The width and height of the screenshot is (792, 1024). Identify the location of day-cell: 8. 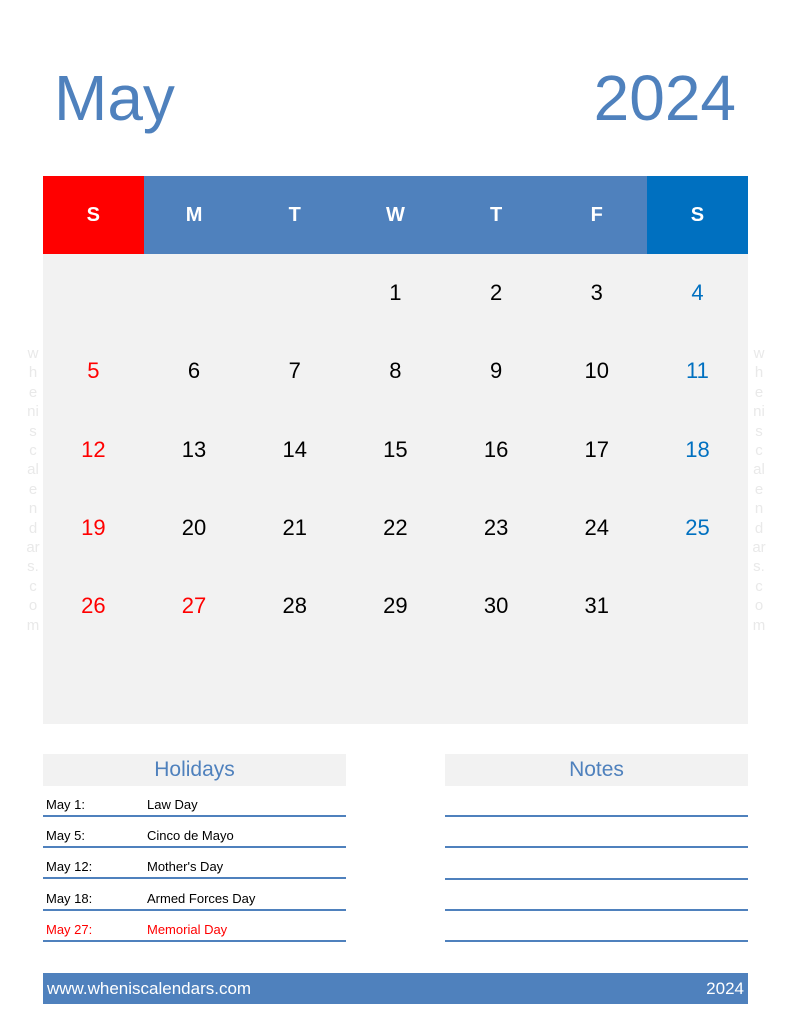
(395, 371).